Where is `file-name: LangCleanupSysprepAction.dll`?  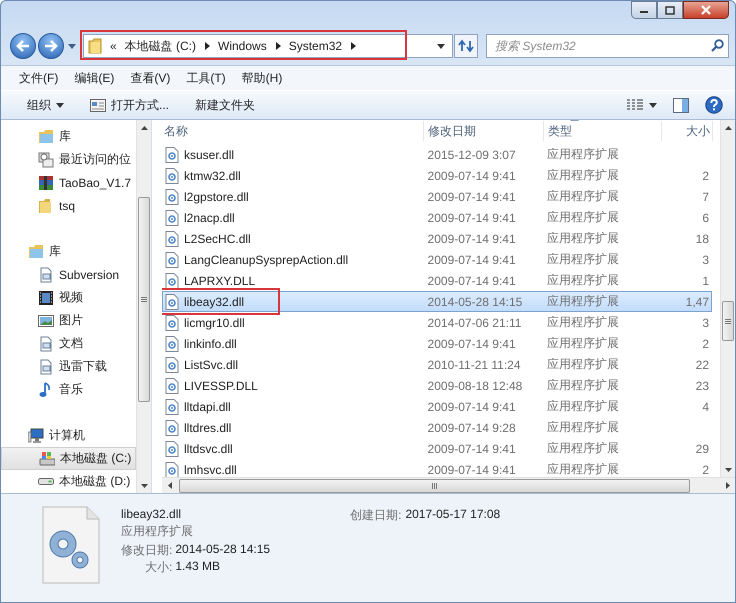 file-name: LangCleanupSysprepAction.dll is located at coordinates (266, 259).